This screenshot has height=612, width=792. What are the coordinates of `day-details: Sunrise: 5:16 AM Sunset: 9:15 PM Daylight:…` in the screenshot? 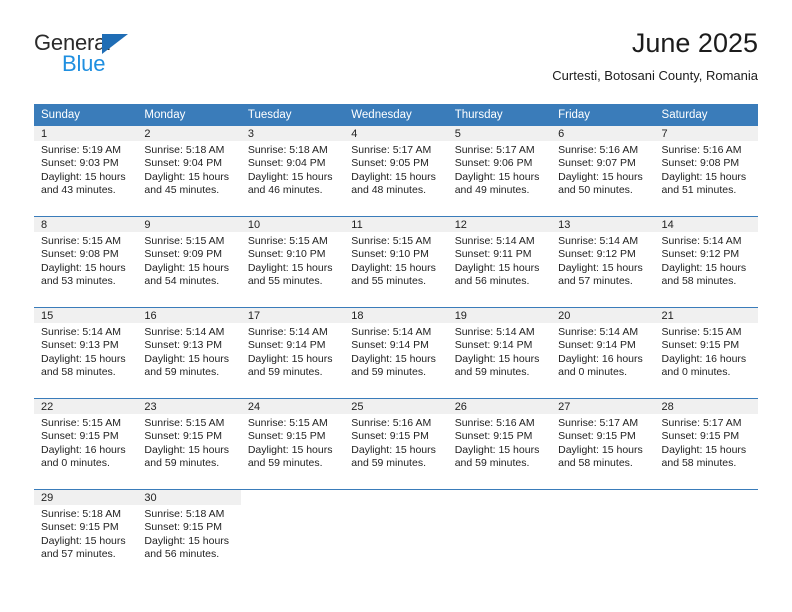 It's located at (499, 442).